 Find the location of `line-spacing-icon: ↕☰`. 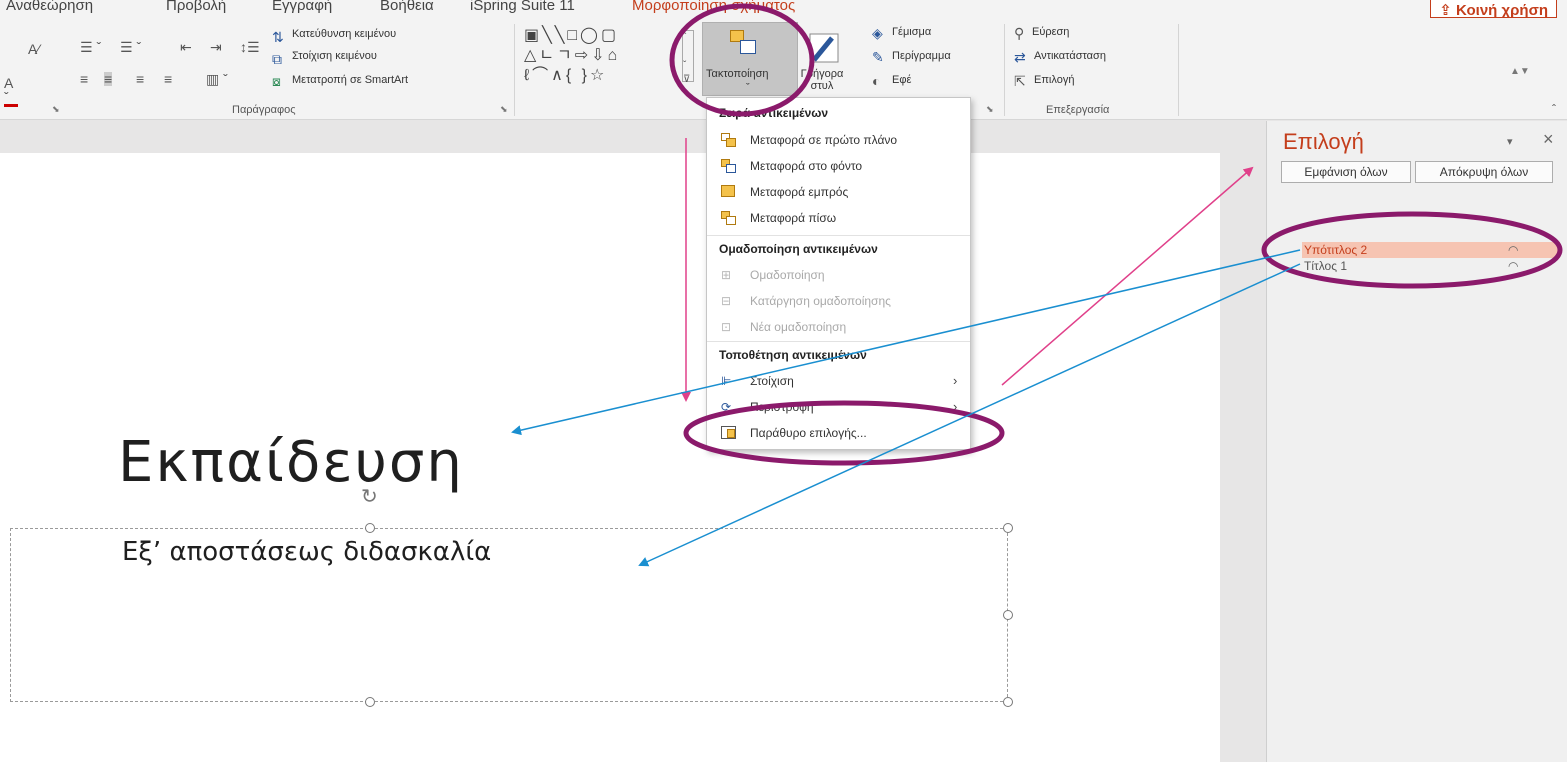

line-spacing-icon: ↕☰ is located at coordinates (250, 47).